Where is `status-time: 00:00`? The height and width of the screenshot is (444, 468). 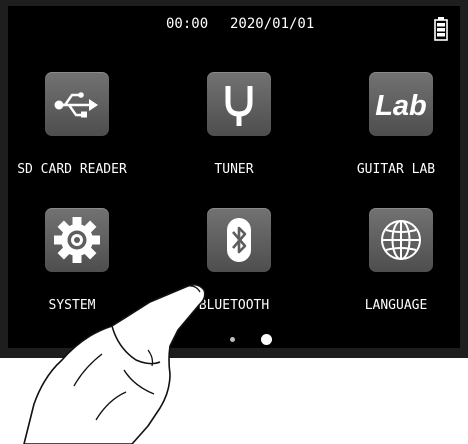 status-time: 00:00 is located at coordinates (187, 24).